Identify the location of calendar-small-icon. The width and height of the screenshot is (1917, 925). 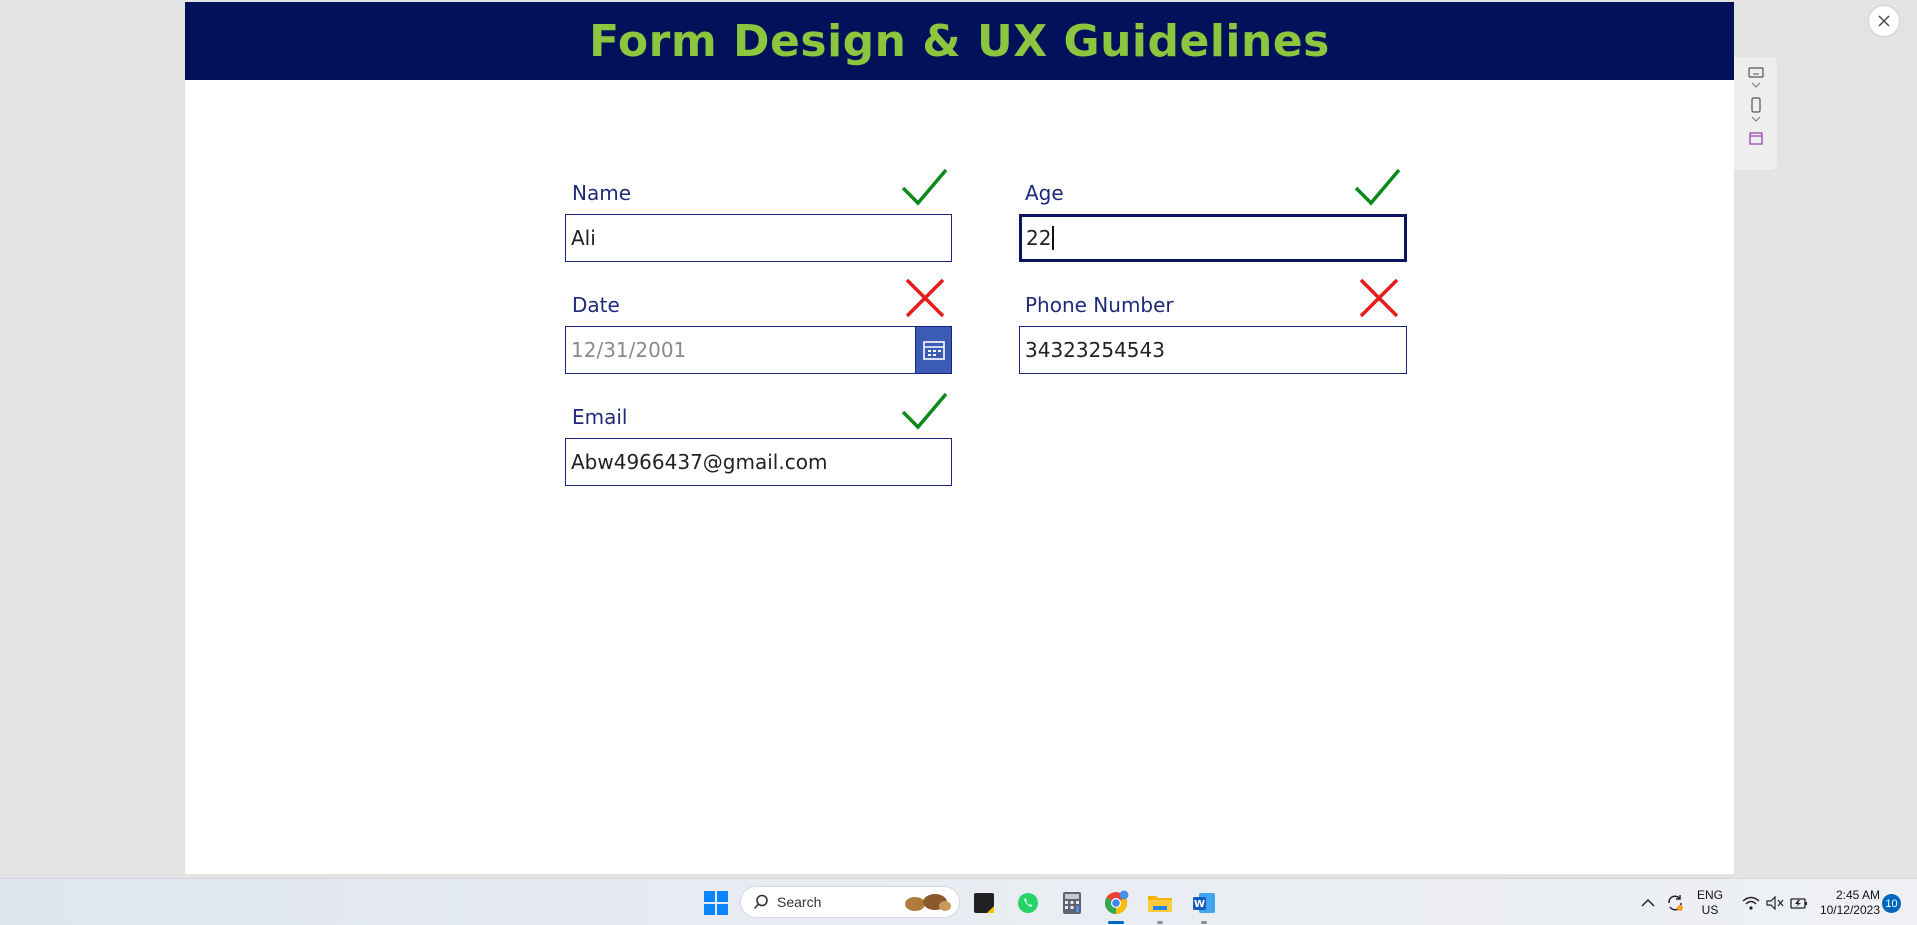
(1755, 138).